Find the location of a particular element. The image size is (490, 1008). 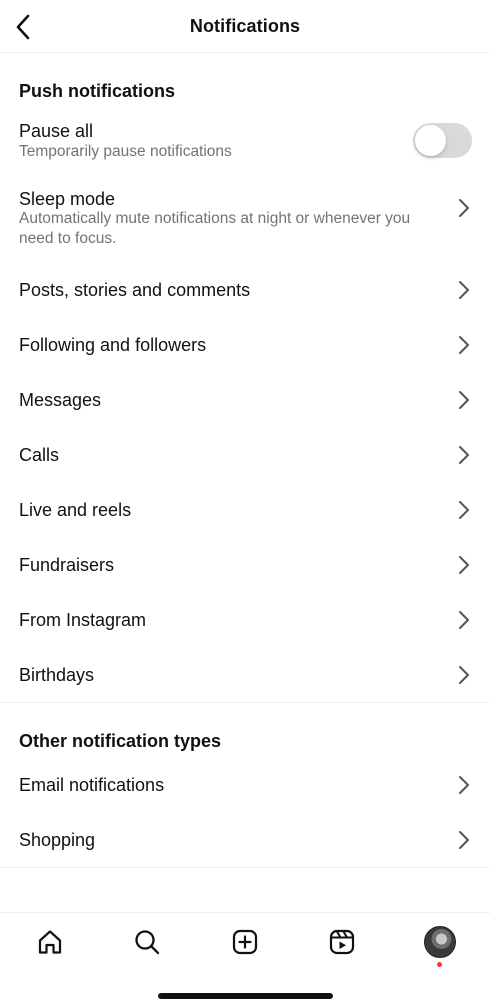

reels-icon is located at coordinates (342, 942).